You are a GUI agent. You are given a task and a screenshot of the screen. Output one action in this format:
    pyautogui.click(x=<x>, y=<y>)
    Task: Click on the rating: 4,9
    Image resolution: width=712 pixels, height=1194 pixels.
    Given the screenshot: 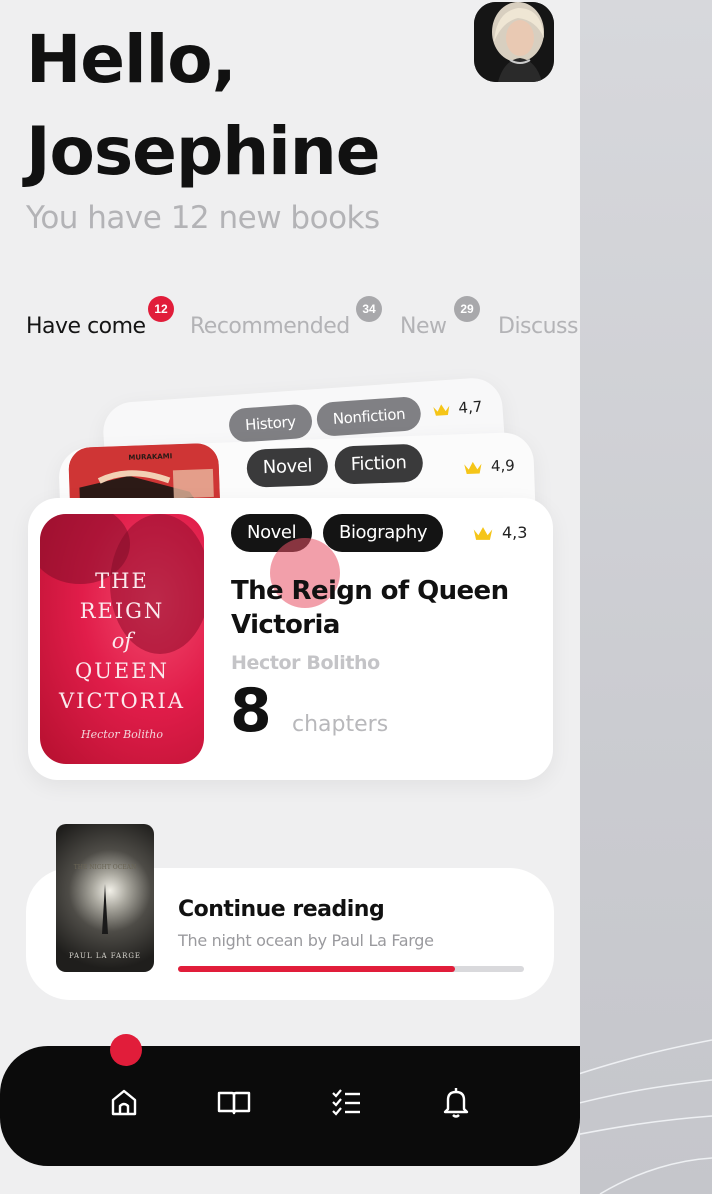 What is the action you would take?
    pyautogui.click(x=489, y=466)
    